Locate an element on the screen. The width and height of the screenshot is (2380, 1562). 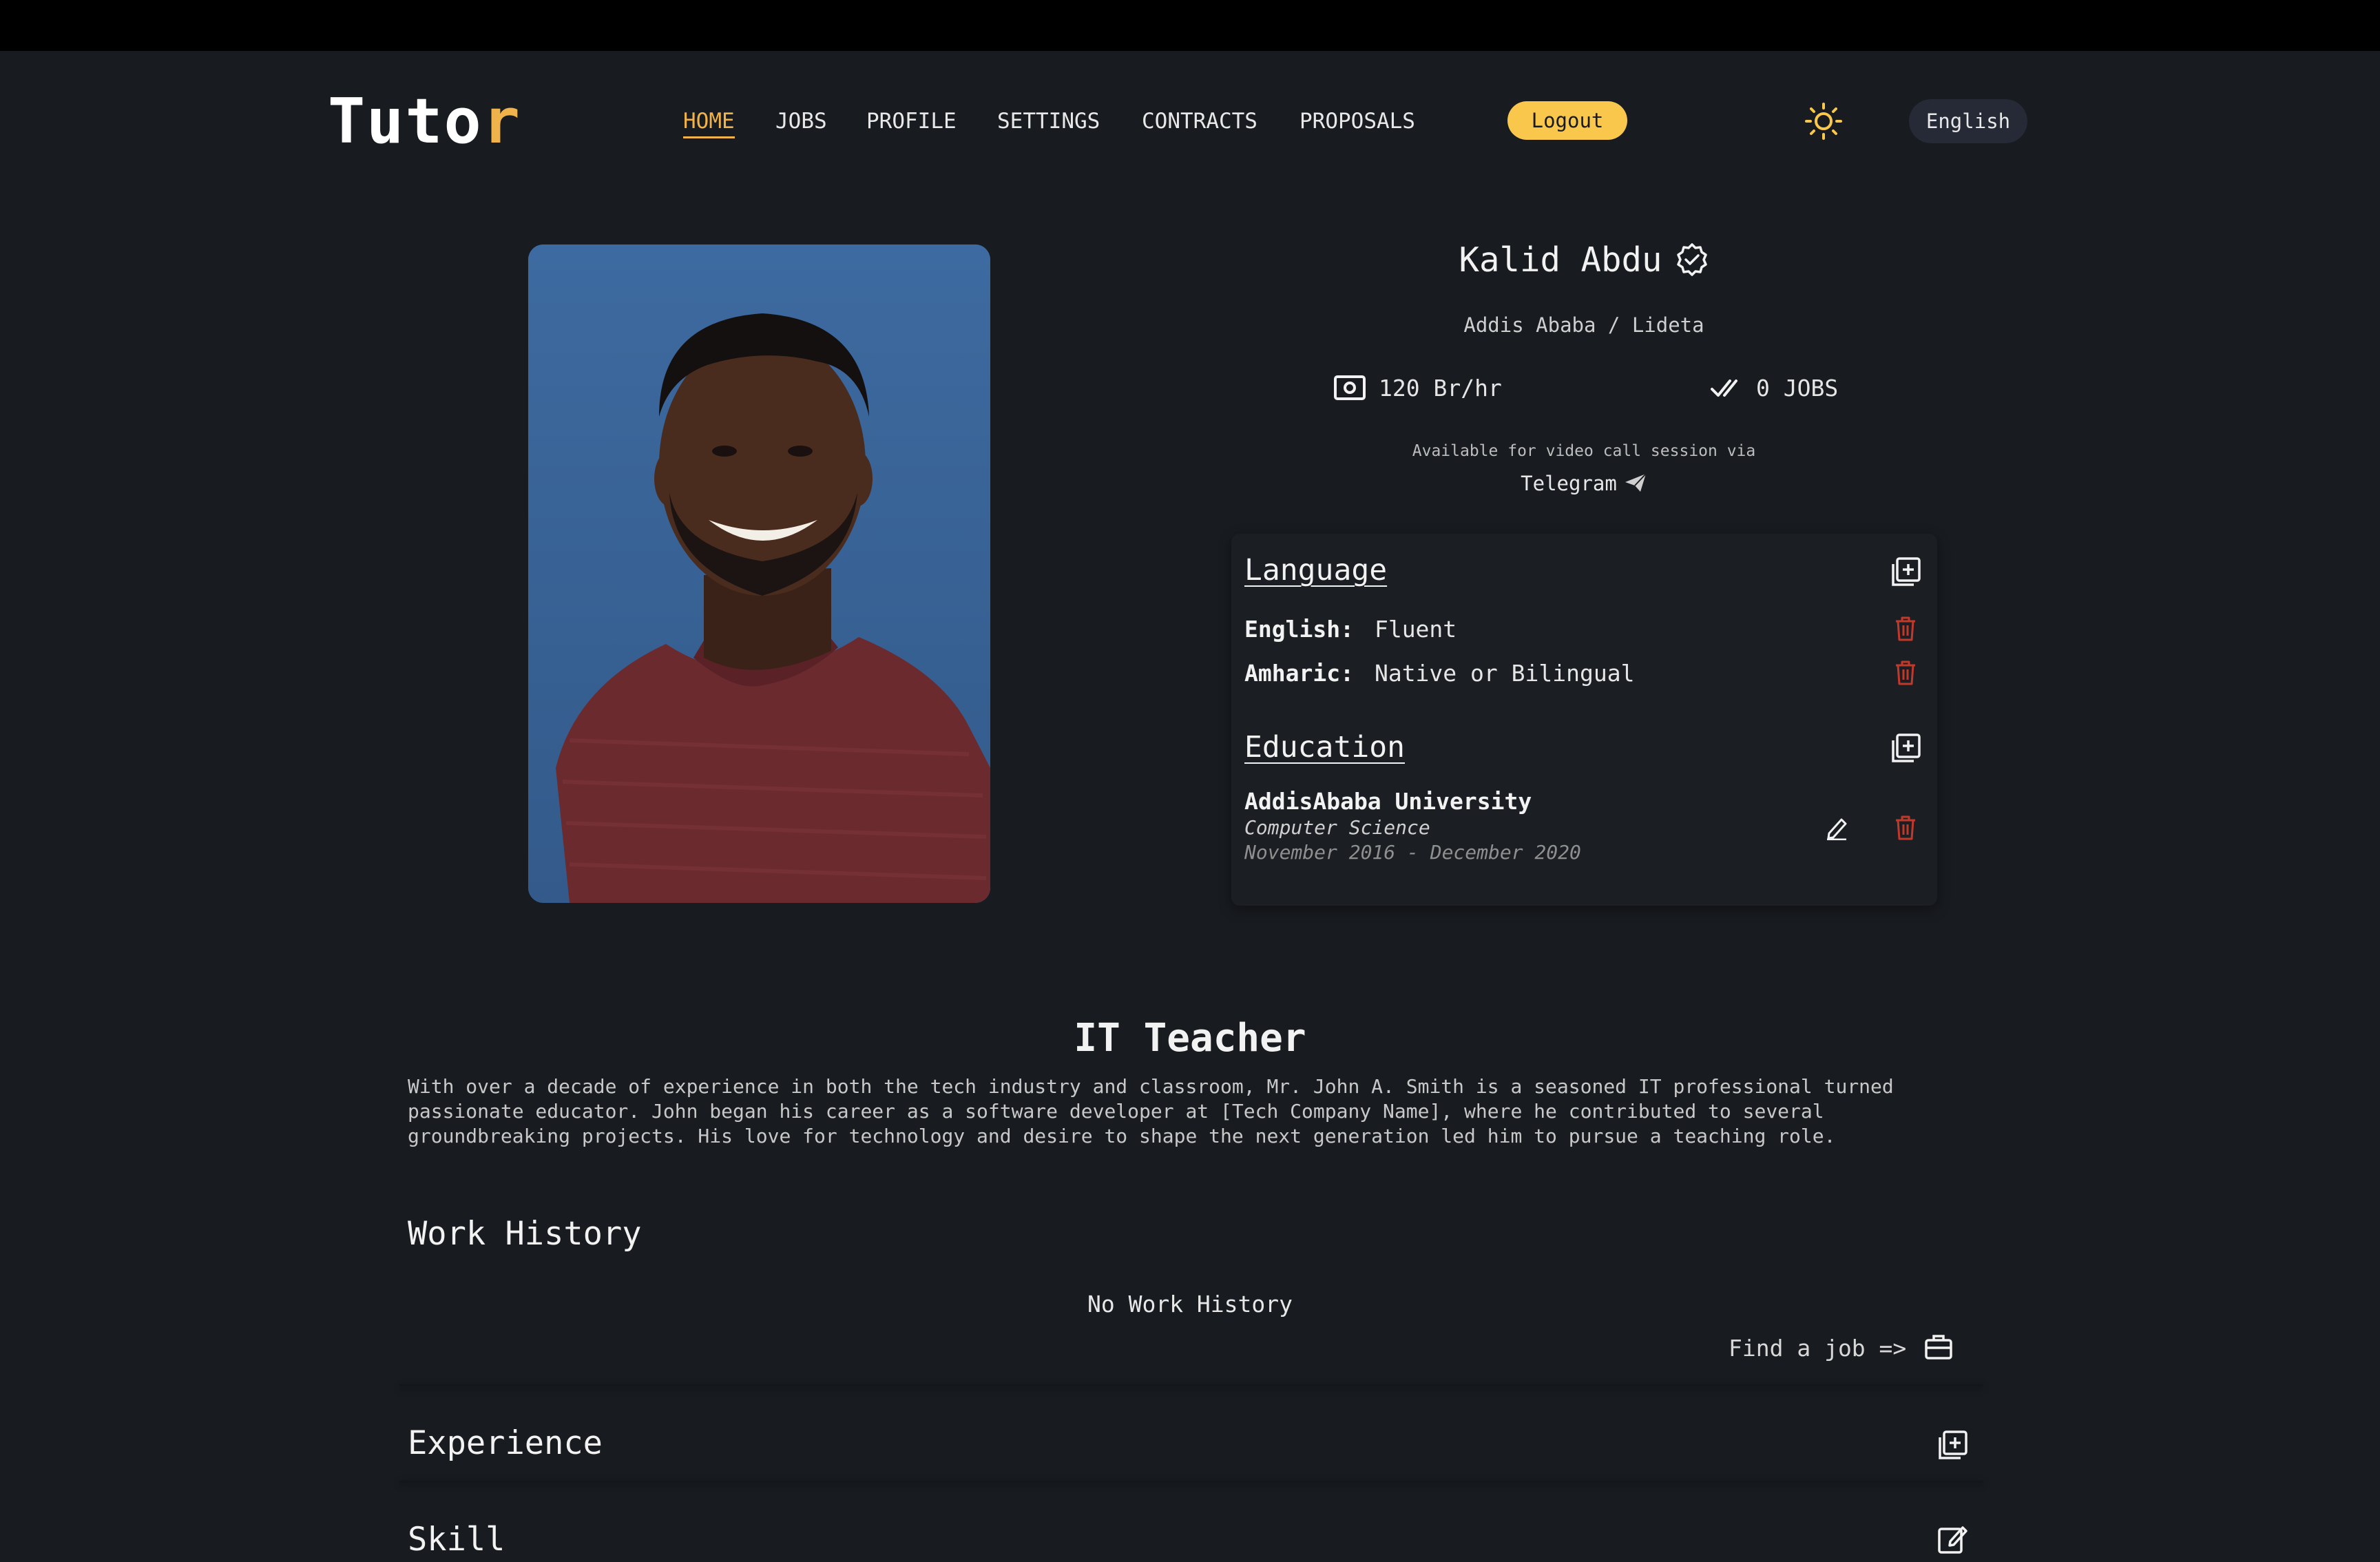
sun-icon is located at coordinates (1824, 121).